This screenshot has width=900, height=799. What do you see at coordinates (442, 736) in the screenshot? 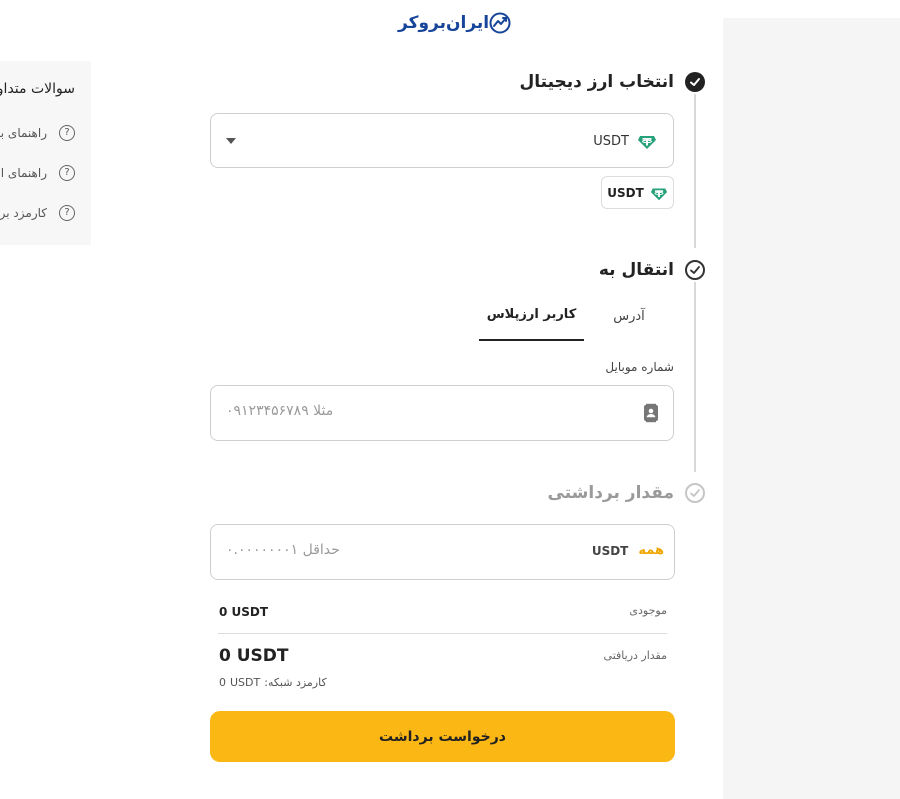
I see `submit-withdraw-button: درخواست برداشت` at bounding box center [442, 736].